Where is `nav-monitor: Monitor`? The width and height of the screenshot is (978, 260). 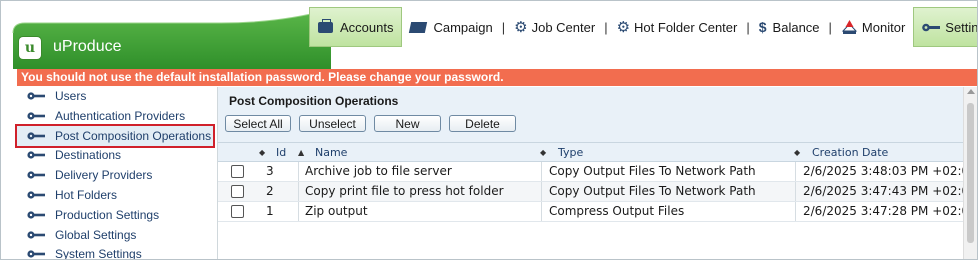
nav-monitor: Monitor is located at coordinates (873, 27).